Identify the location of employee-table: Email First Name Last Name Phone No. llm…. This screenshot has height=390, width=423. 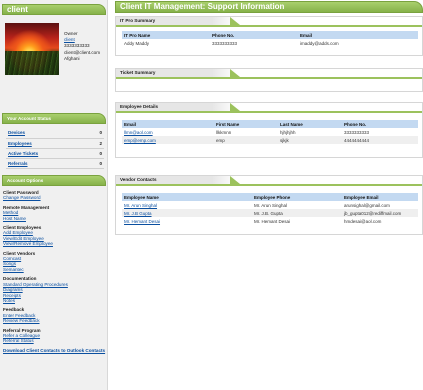
(270, 132).